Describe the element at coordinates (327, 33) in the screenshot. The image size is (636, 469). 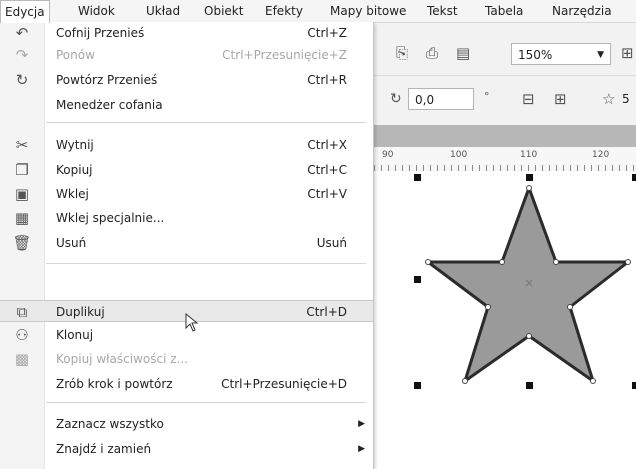
I see `menu-item-shortcut: Ctrl+Z` at that location.